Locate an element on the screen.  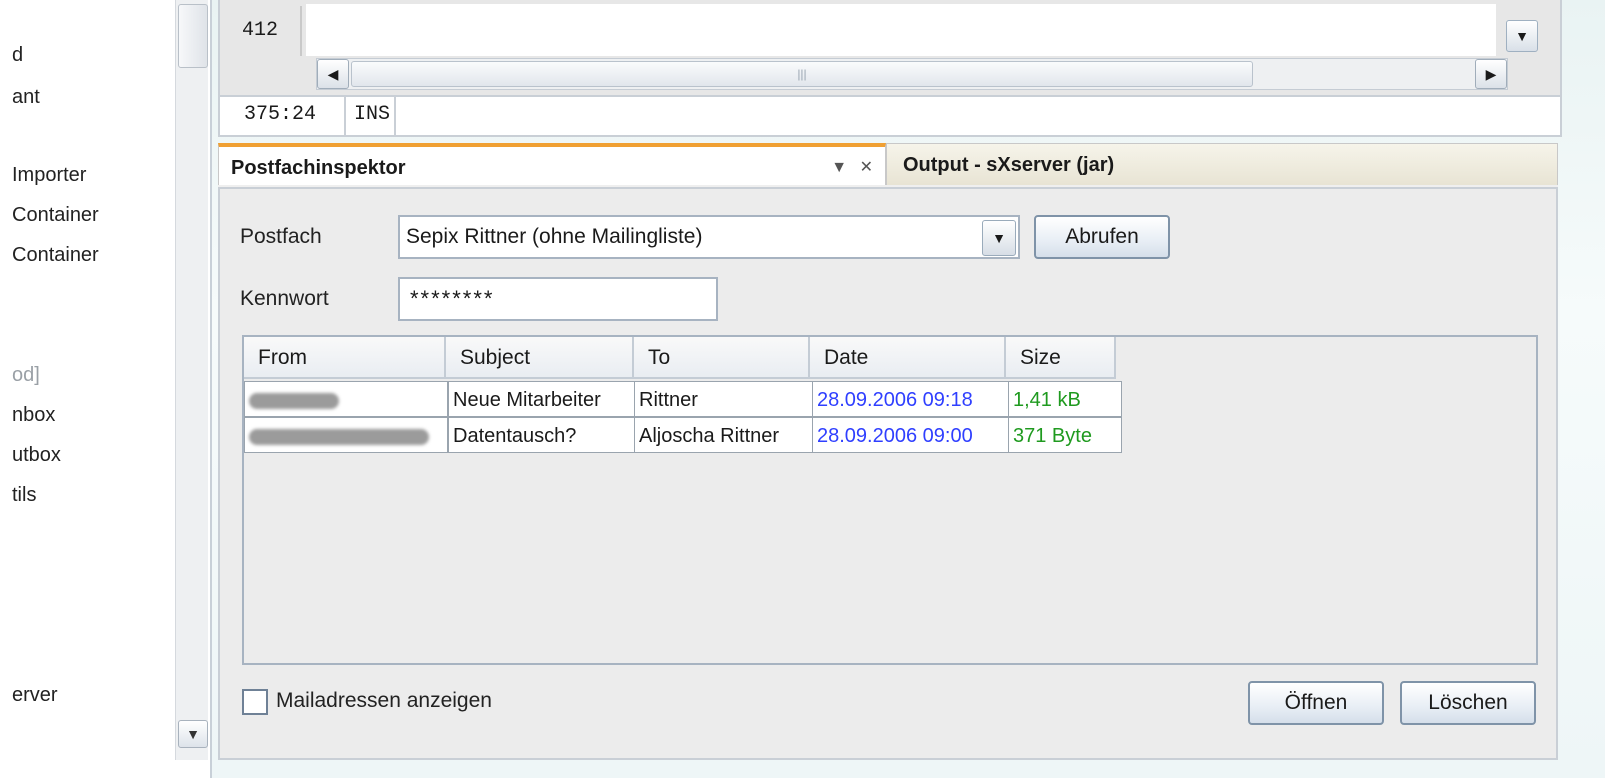
tree-item: od] is located at coordinates (26, 375).